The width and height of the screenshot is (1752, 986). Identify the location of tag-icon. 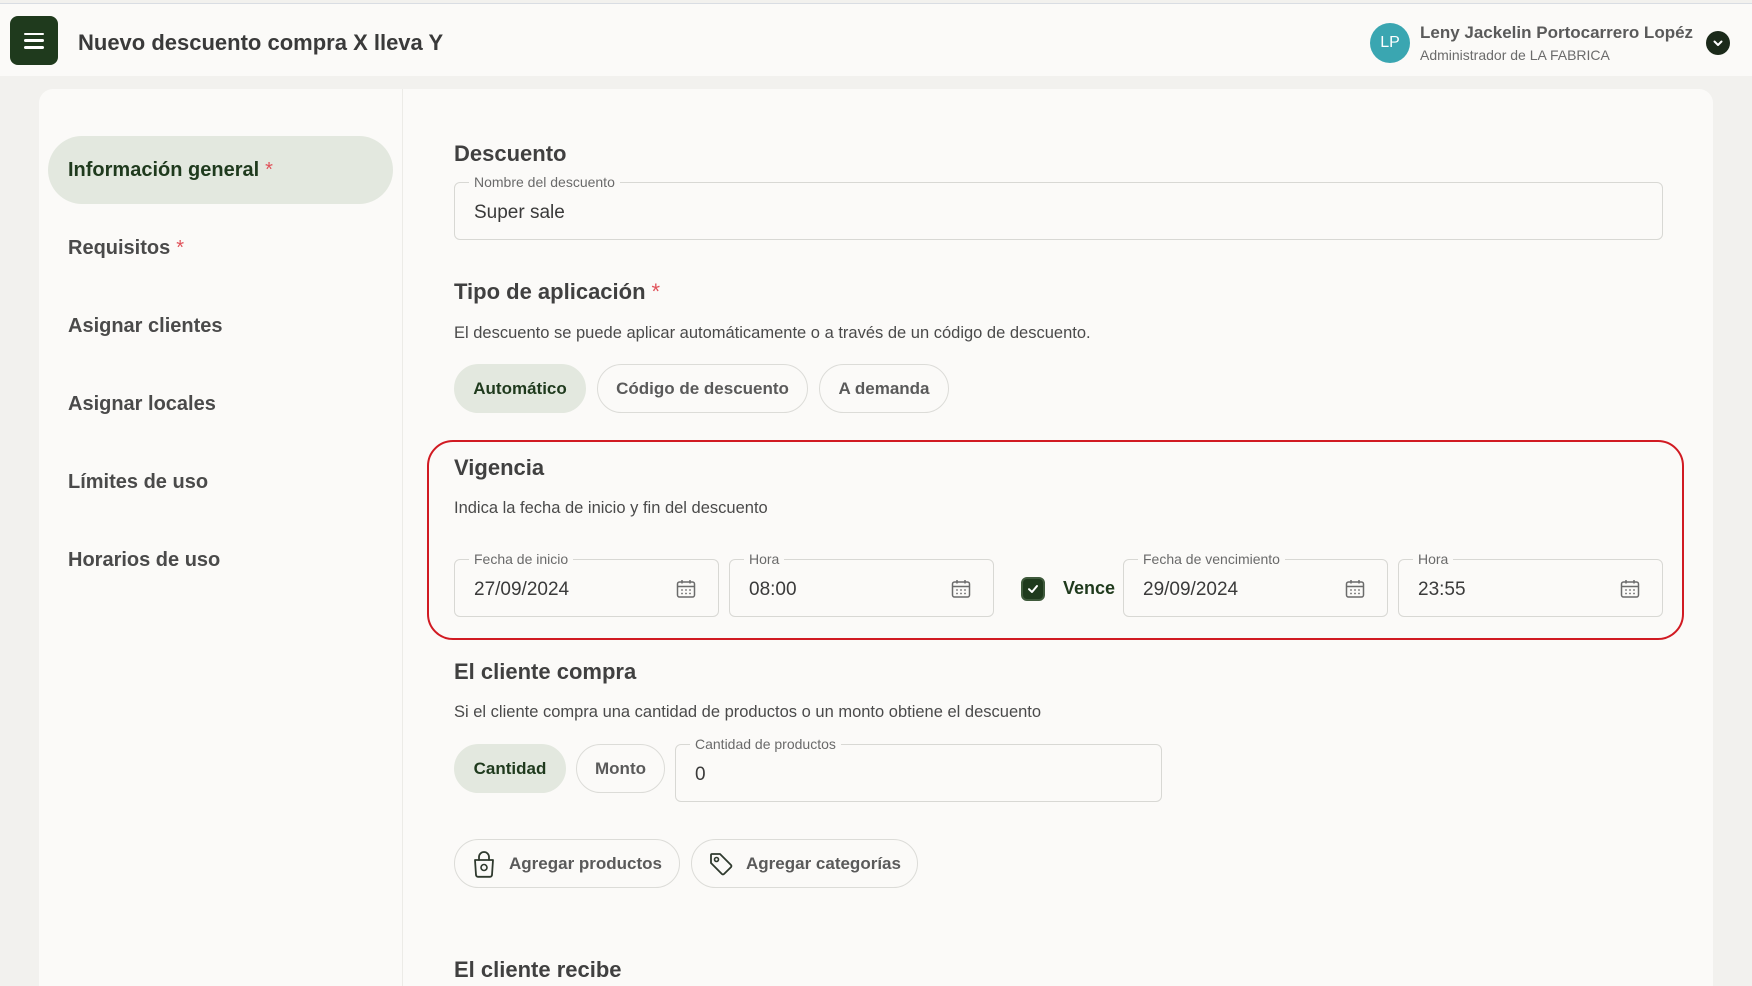
(721, 863).